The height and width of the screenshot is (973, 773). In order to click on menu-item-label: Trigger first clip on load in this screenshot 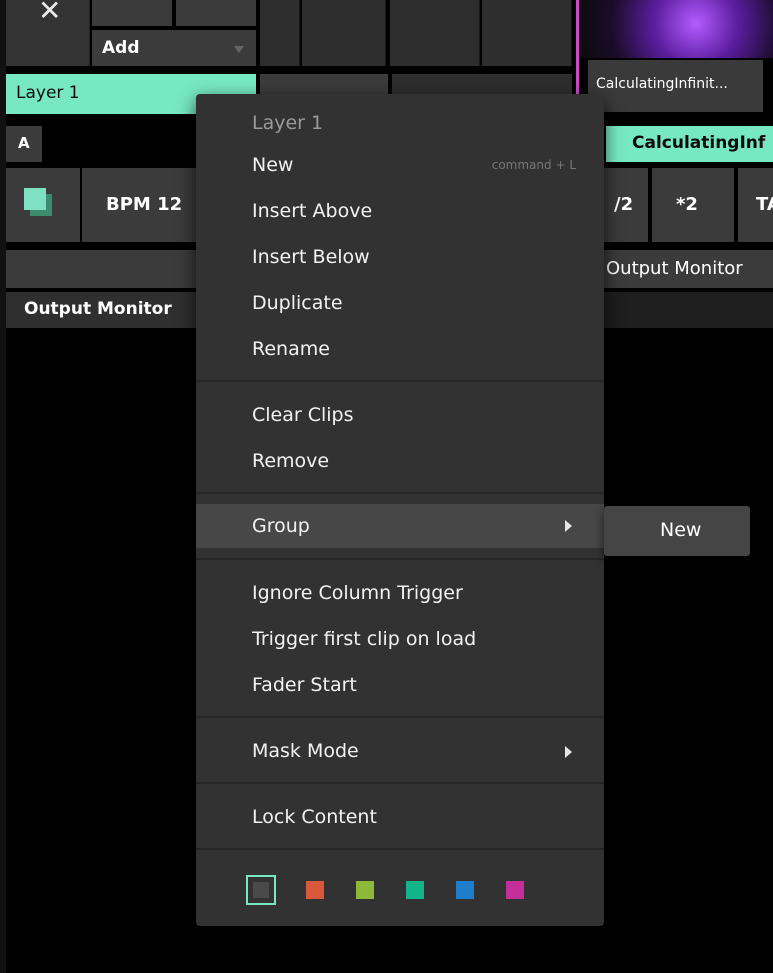, I will do `click(364, 639)`.